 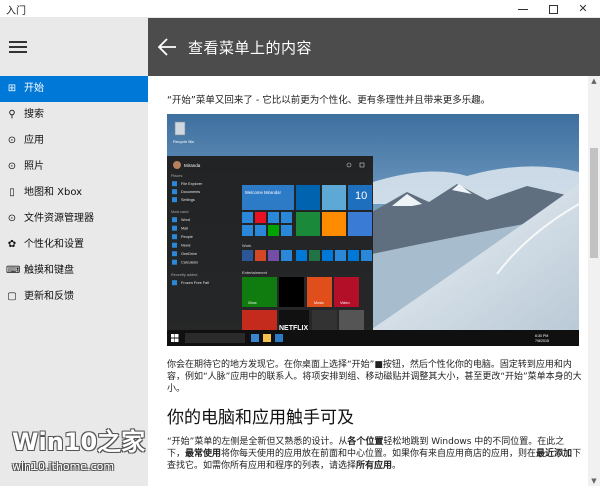 I want to click on maximize-button, so click(x=553, y=9).